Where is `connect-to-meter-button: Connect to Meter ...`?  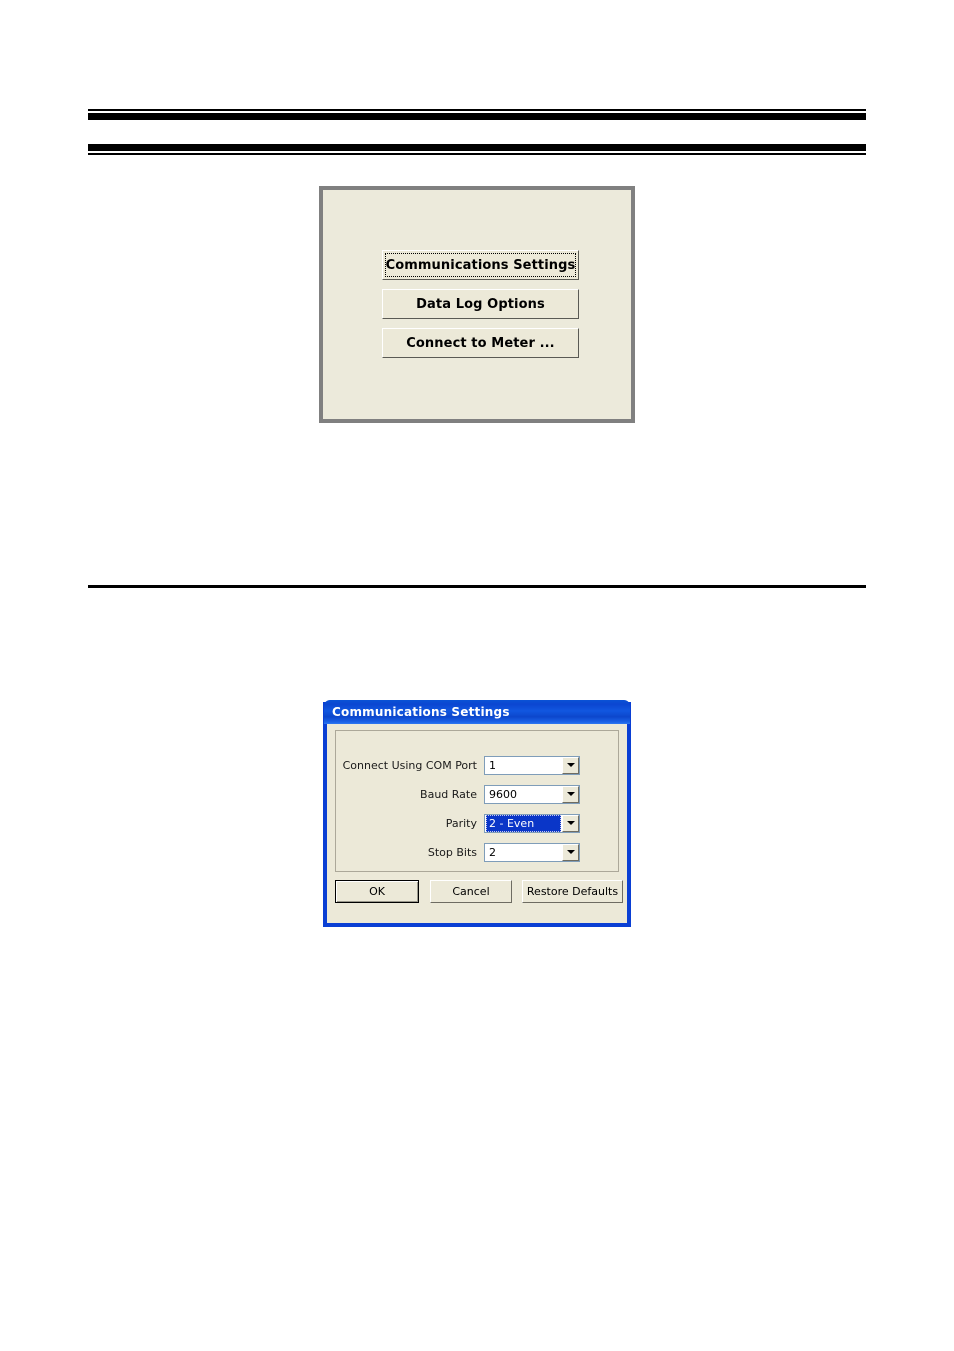 connect-to-meter-button: Connect to Meter ... is located at coordinates (480, 343).